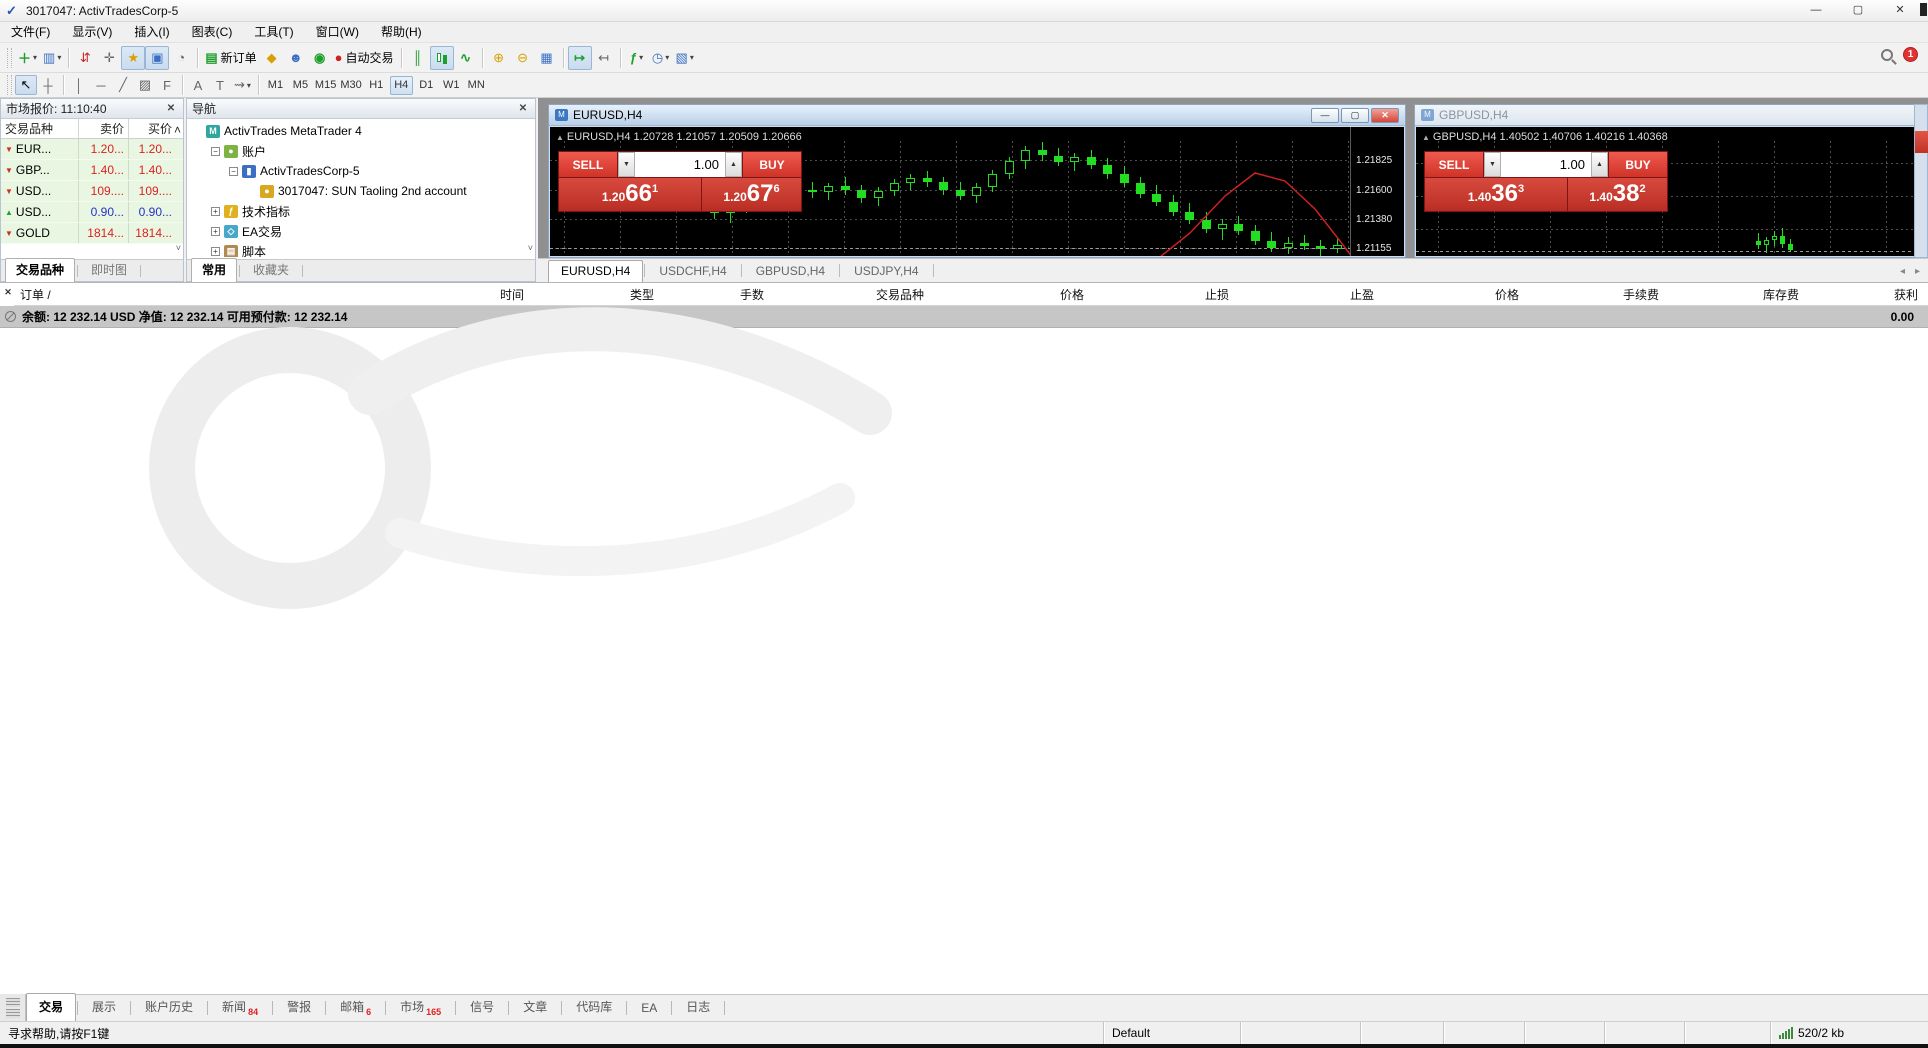 The image size is (1928, 1048). I want to click on terminal-tab-9: 文章, so click(535, 1007).